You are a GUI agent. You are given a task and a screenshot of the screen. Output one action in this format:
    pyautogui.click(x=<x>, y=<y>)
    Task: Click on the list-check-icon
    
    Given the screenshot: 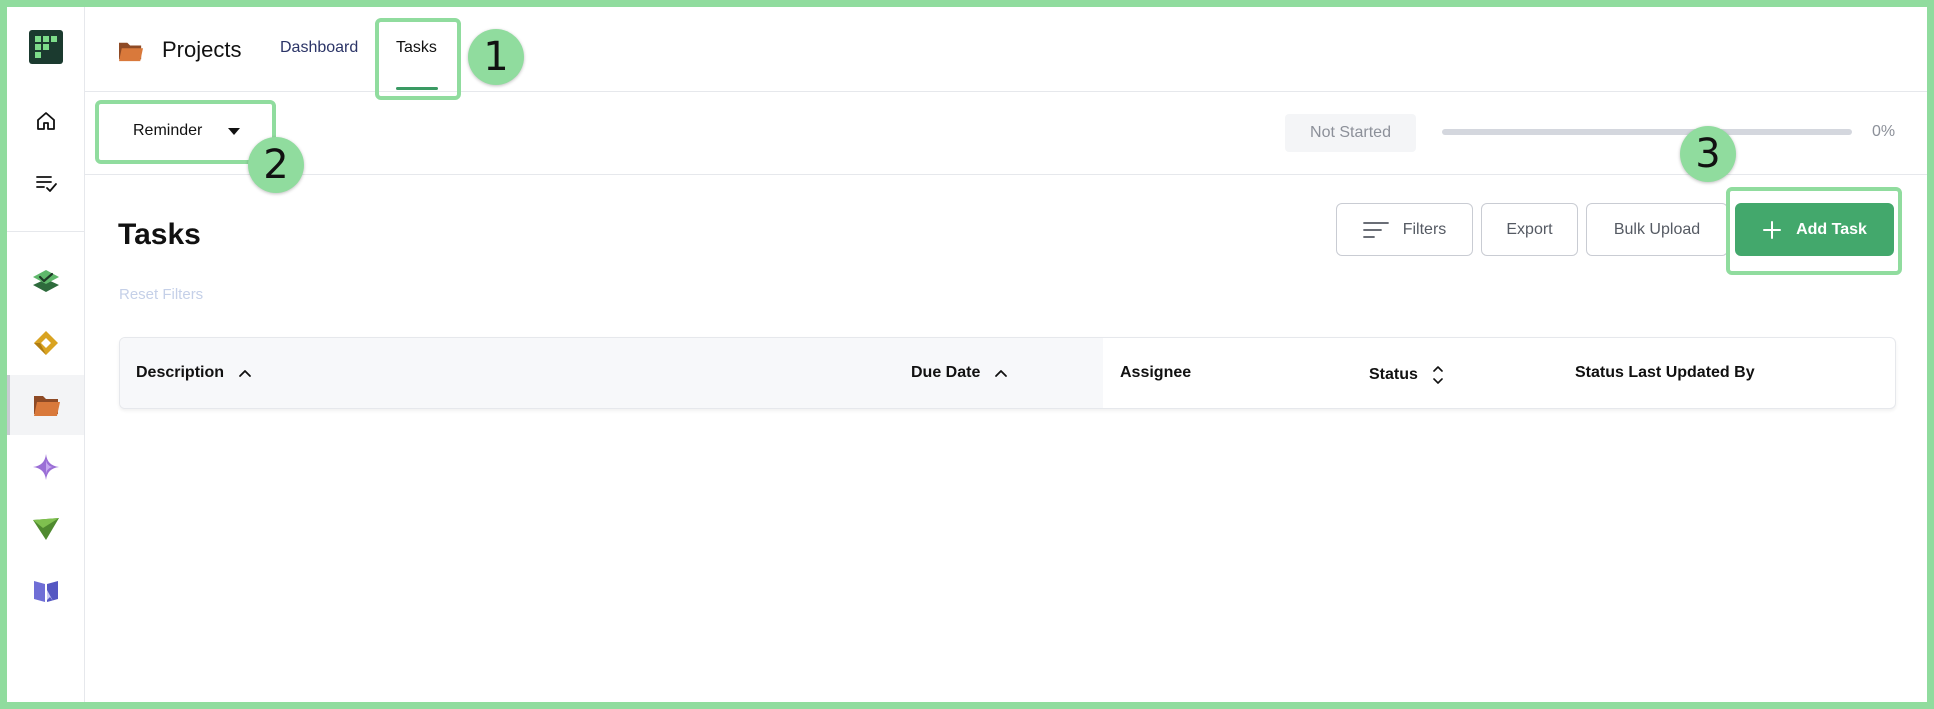 What is the action you would take?
    pyautogui.click(x=46, y=184)
    